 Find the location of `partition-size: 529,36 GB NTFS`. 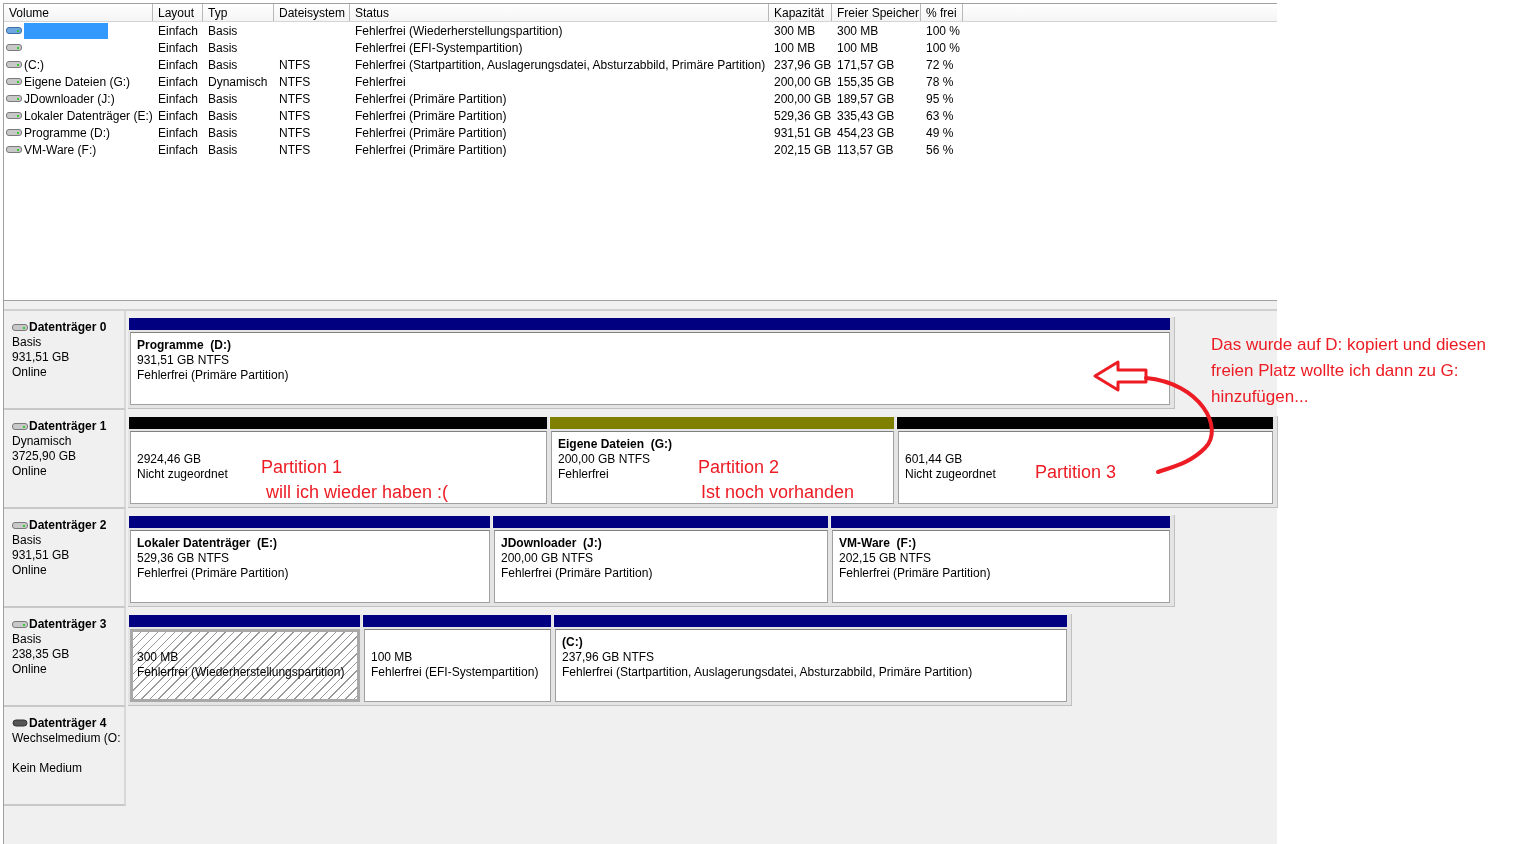

partition-size: 529,36 GB NTFS is located at coordinates (183, 558).